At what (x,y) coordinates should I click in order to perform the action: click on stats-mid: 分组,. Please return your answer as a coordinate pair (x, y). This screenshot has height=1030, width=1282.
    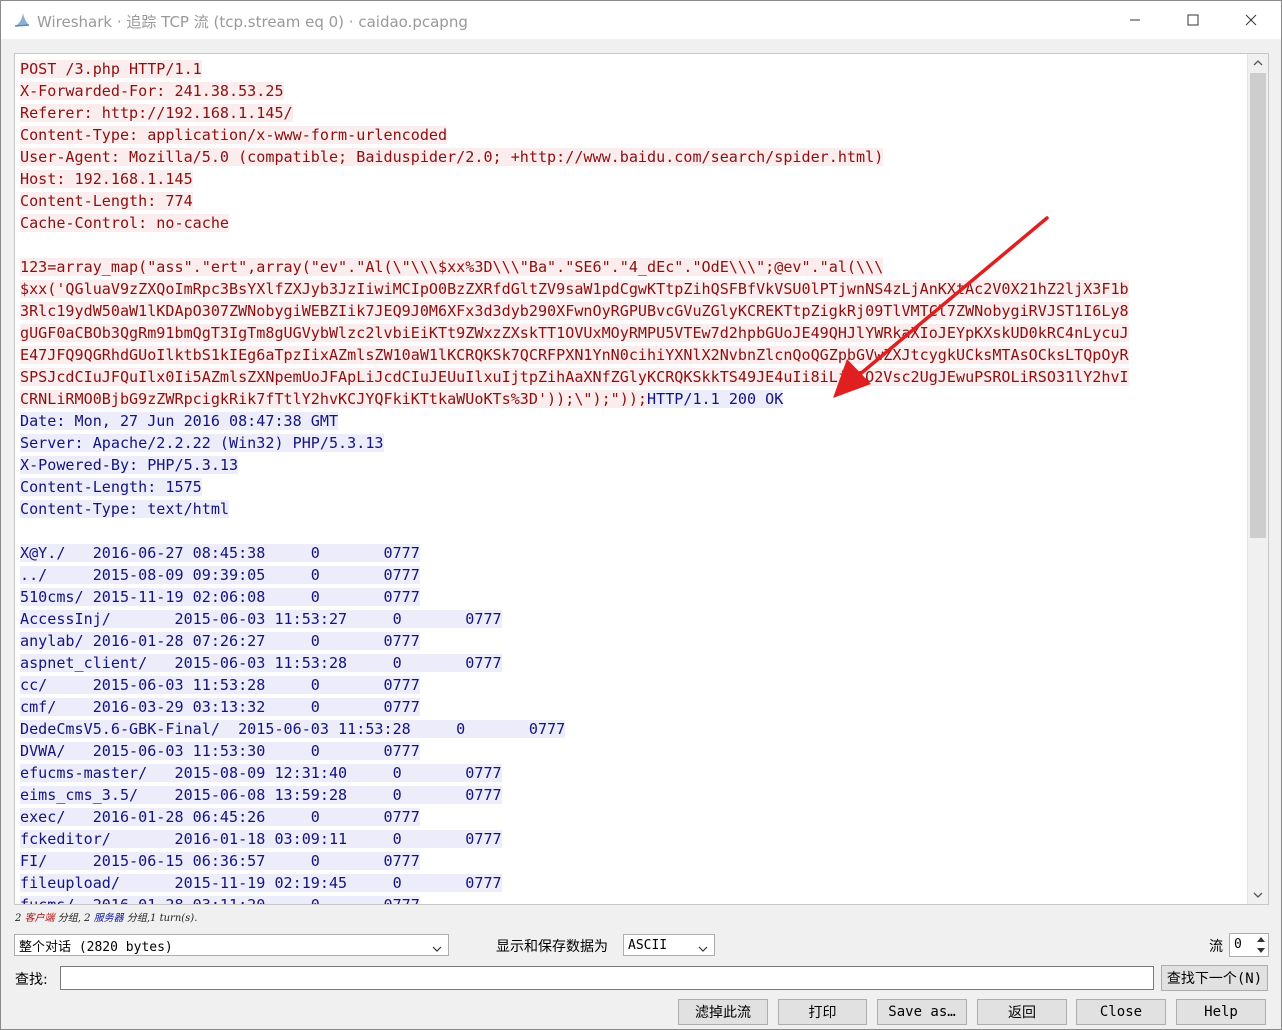
    Looking at the image, I should click on (69, 918).